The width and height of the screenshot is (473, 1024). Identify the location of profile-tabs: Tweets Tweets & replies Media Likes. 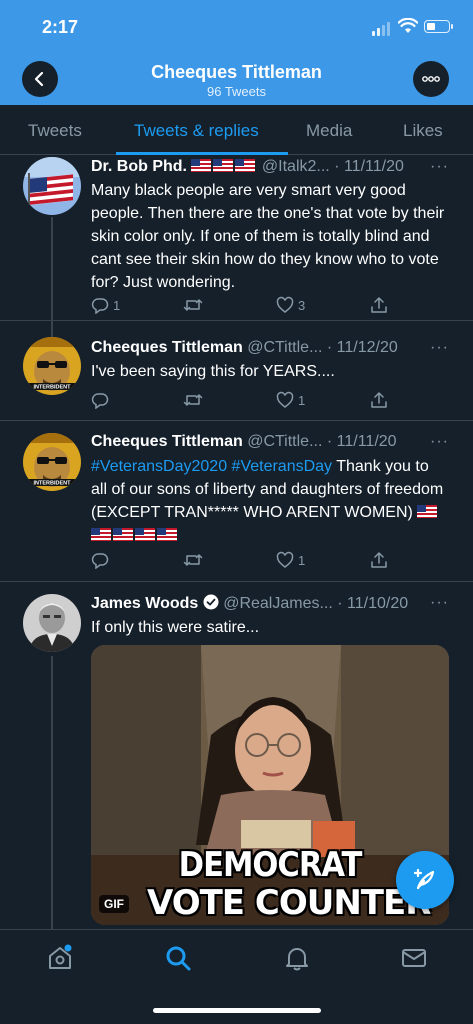
(236, 130).